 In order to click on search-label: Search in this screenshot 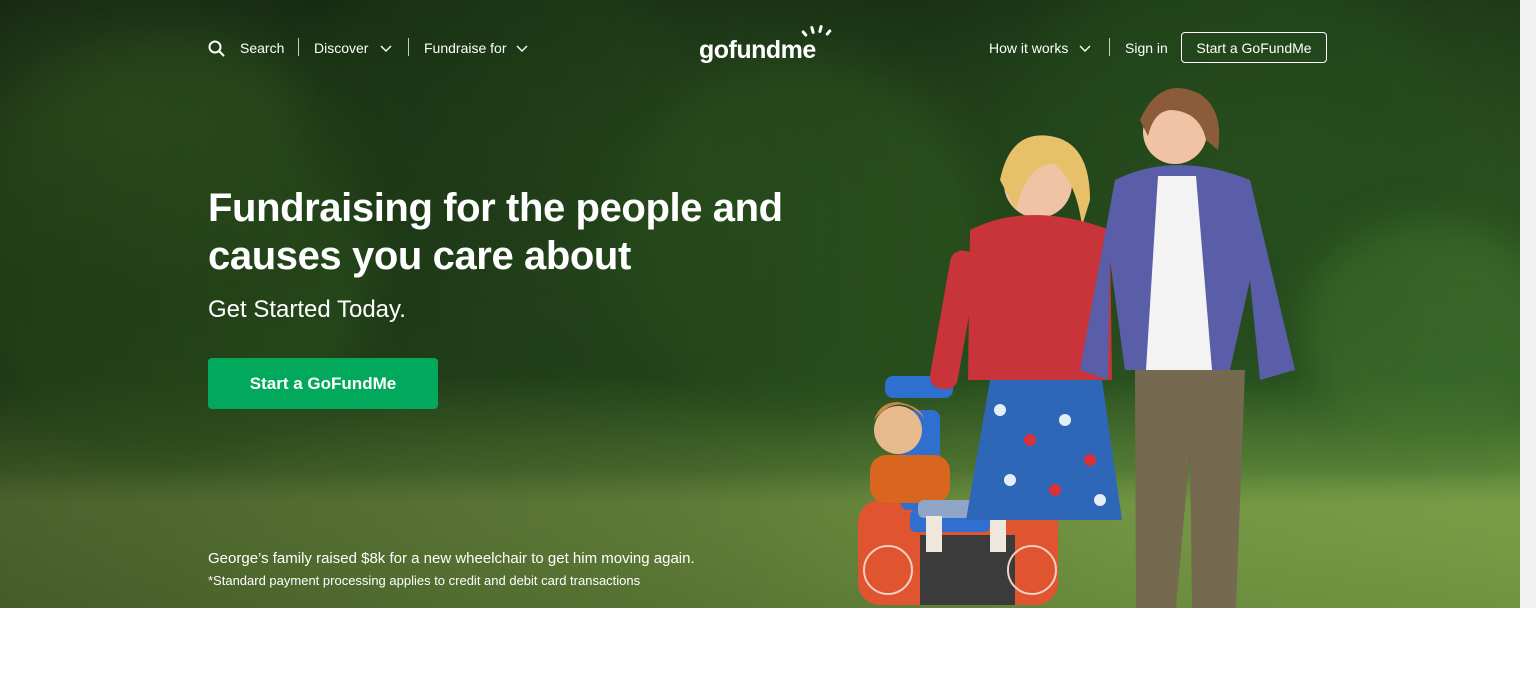, I will do `click(262, 48)`.